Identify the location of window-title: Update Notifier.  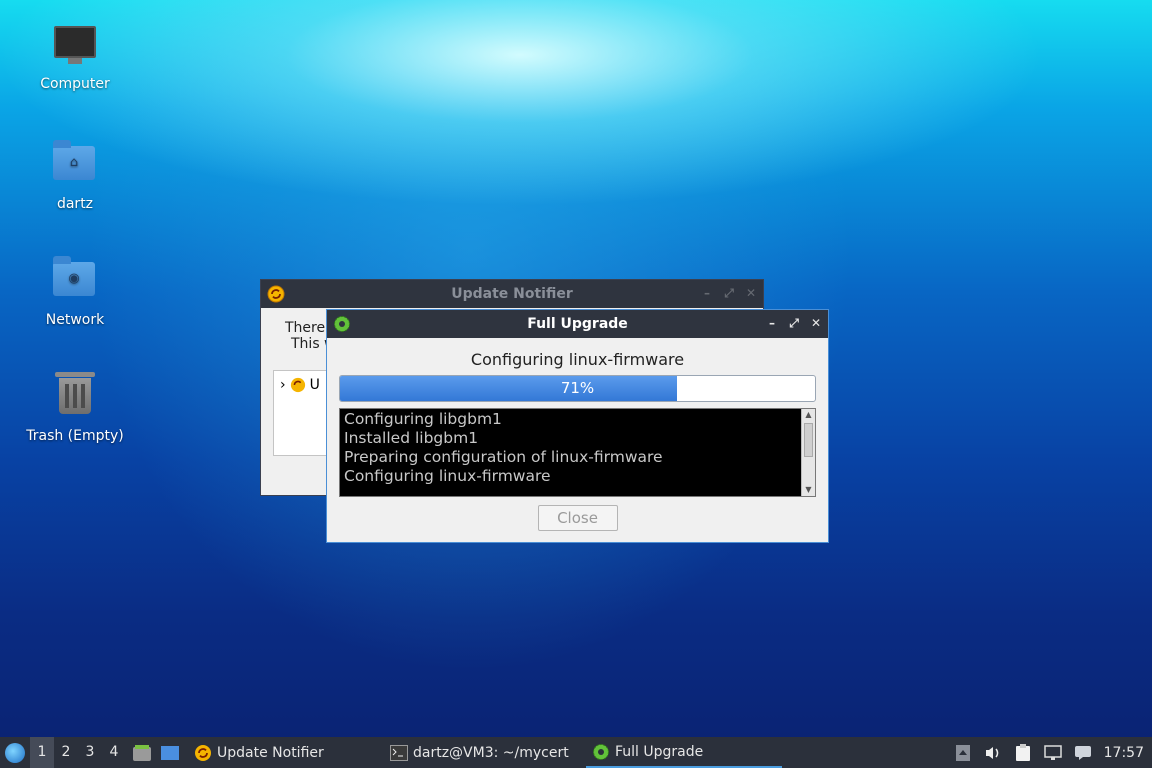
(512, 294).